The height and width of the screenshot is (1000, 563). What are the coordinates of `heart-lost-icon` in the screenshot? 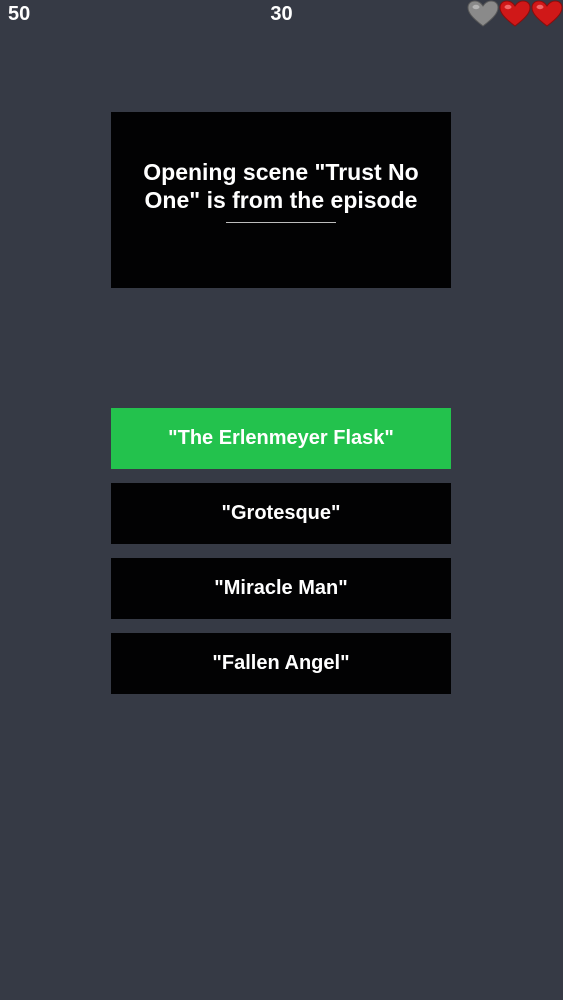 It's located at (483, 13).